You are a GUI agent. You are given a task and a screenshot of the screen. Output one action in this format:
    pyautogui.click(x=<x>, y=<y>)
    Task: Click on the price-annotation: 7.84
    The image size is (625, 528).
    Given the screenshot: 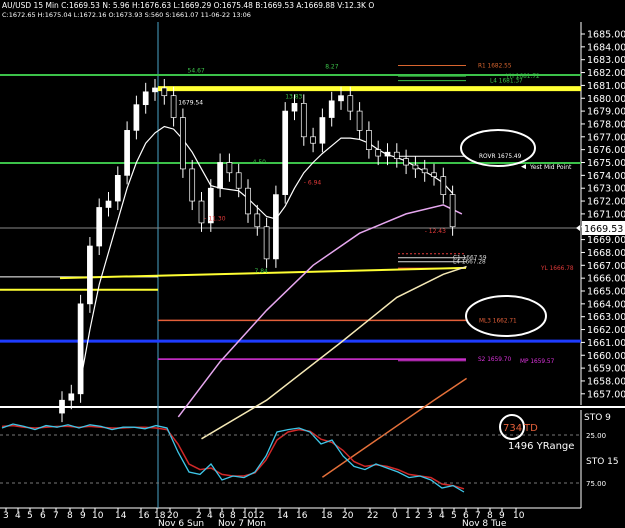 What is the action you would take?
    pyautogui.click(x=262, y=271)
    